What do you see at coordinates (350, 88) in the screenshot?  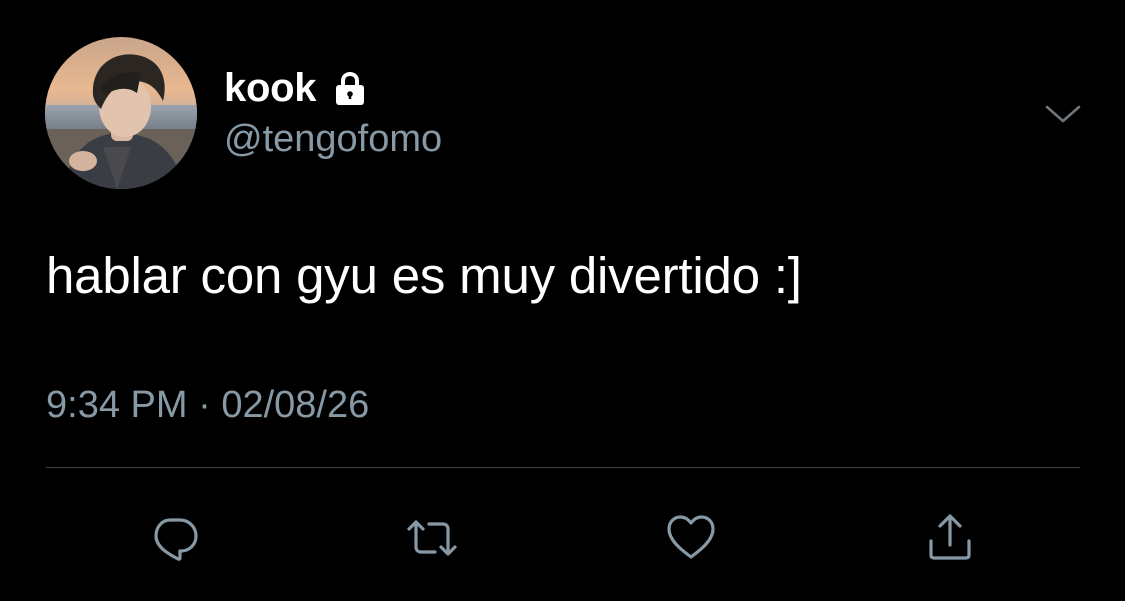 I see `lock-icon` at bounding box center [350, 88].